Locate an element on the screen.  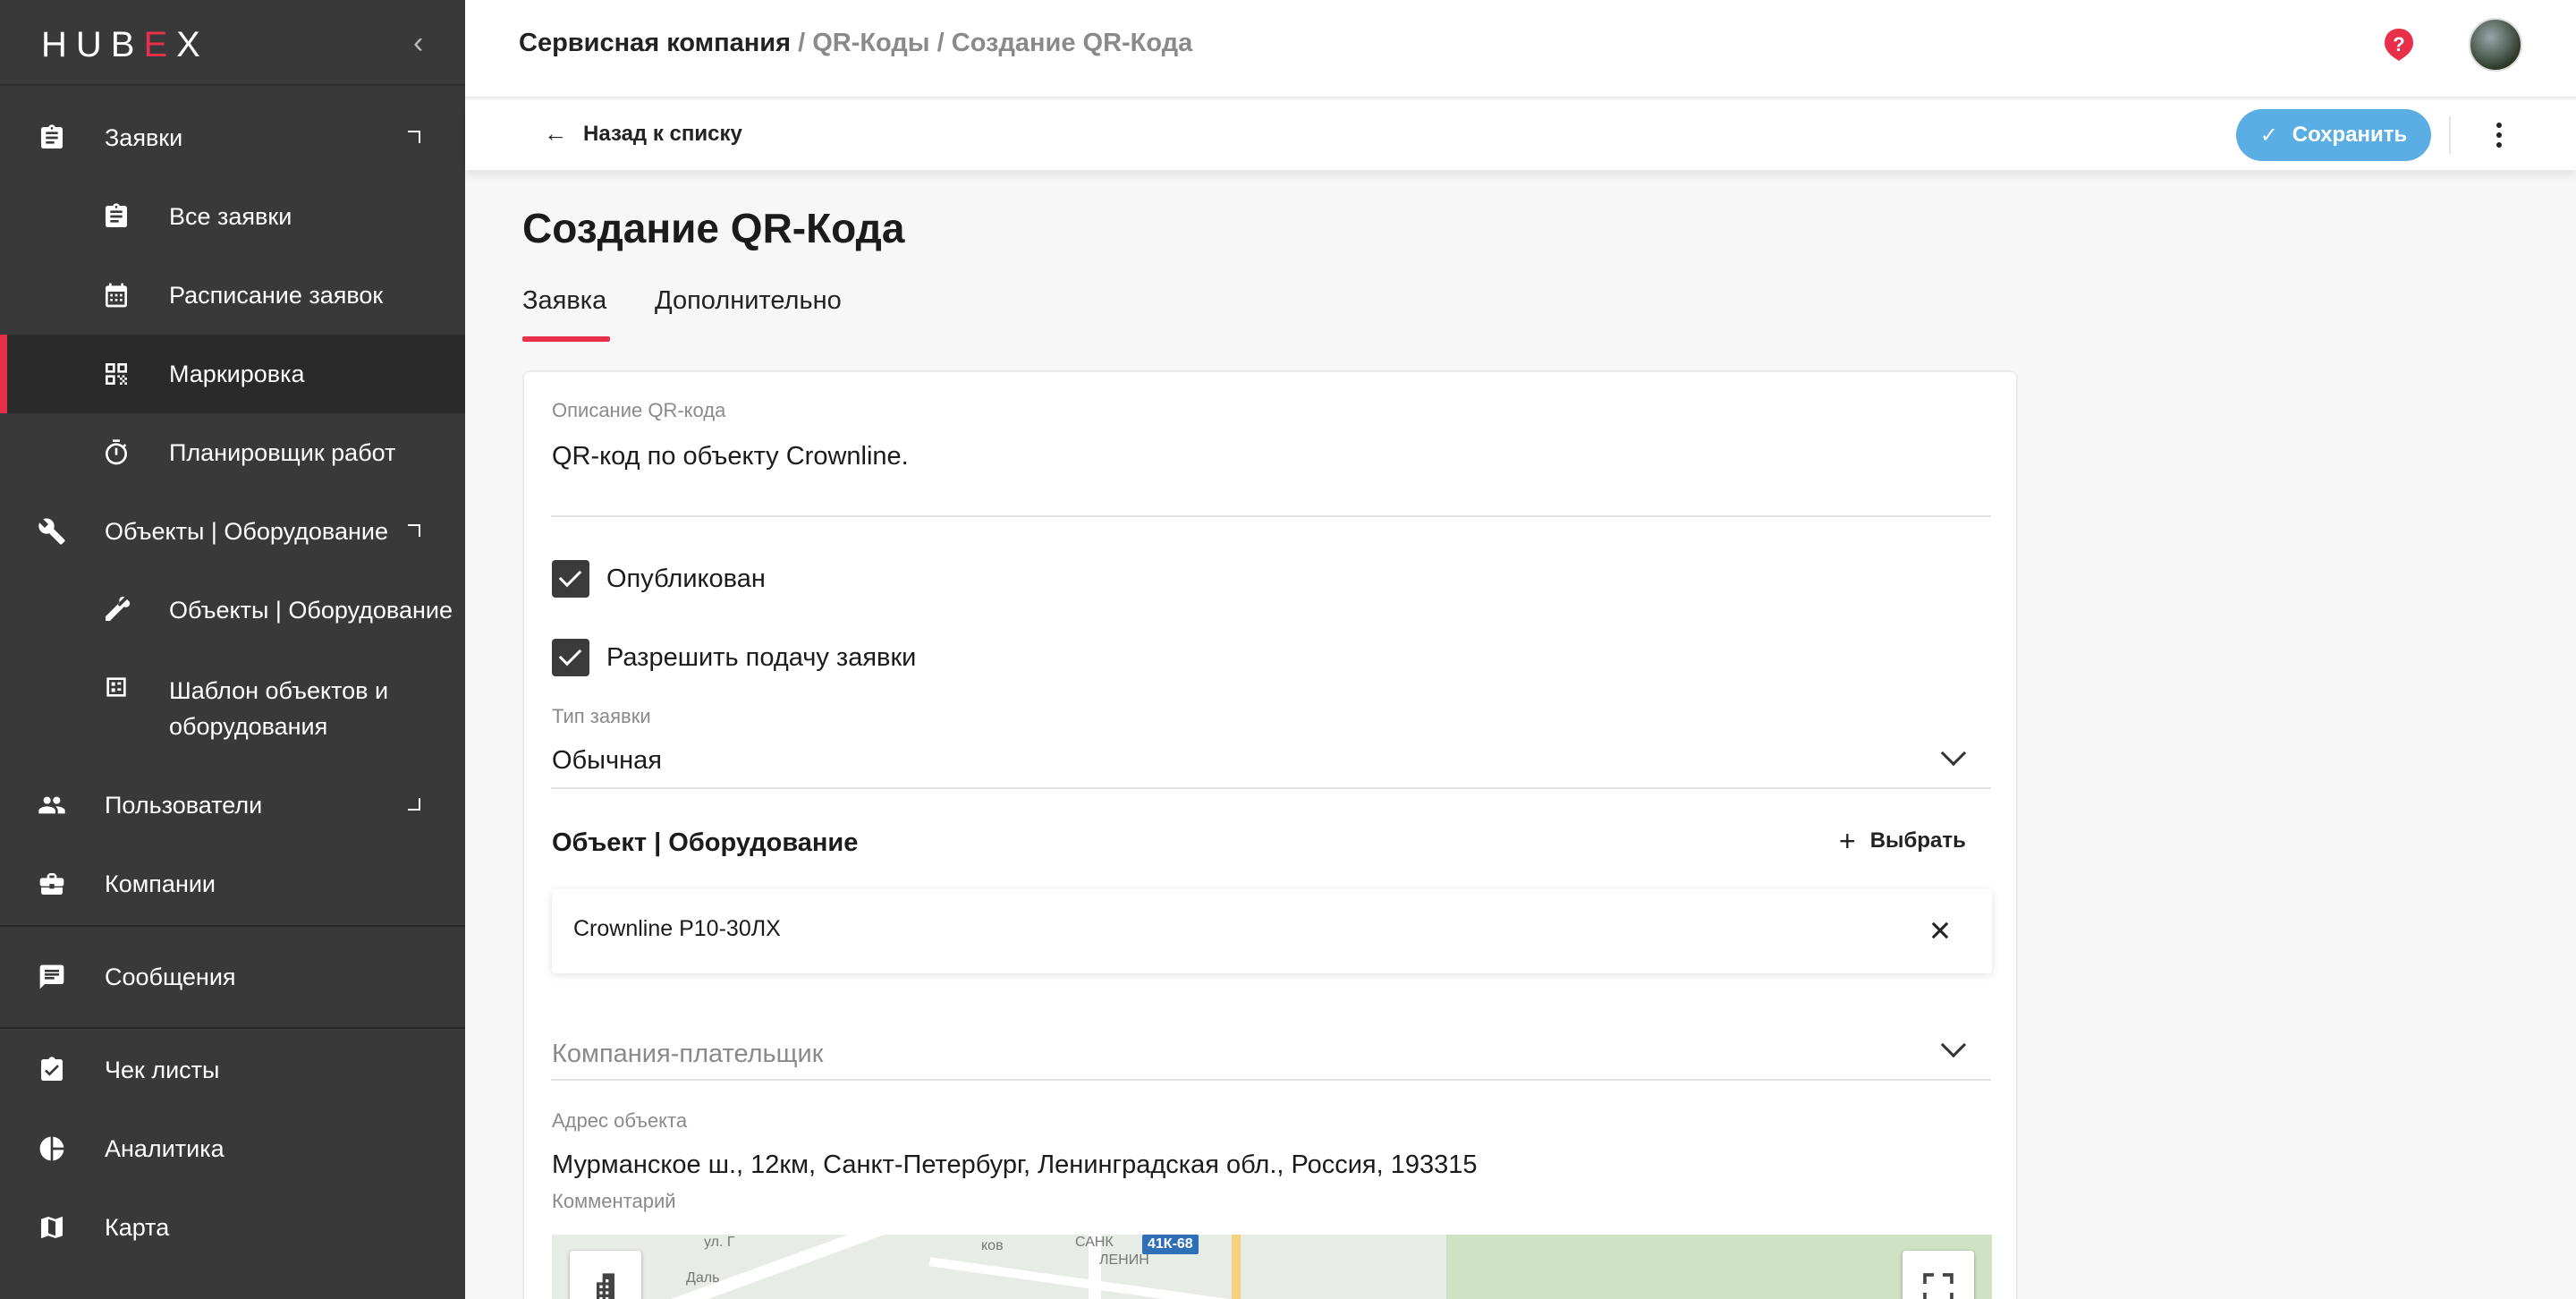
allow-request-checkbox is located at coordinates (570, 657).